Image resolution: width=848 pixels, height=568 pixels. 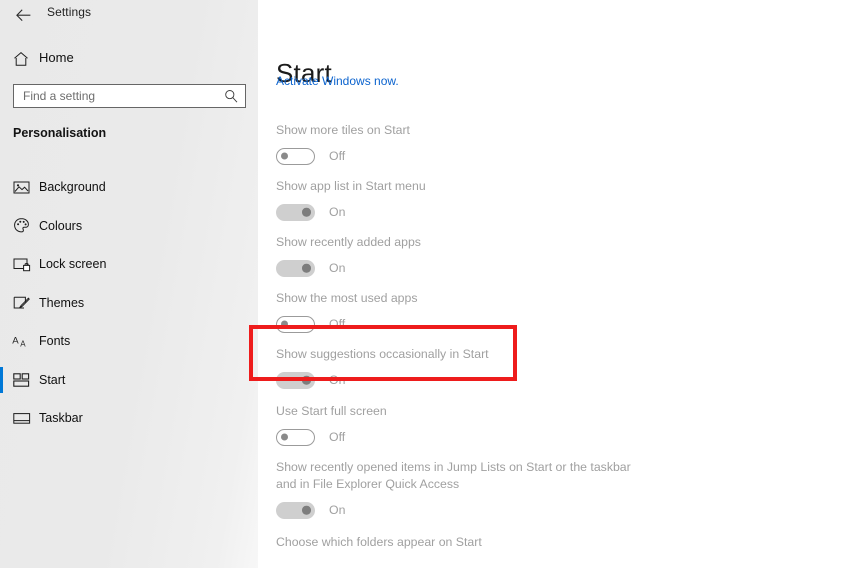 I want to click on sidebar-item-background-label: Background, so click(x=72, y=187).